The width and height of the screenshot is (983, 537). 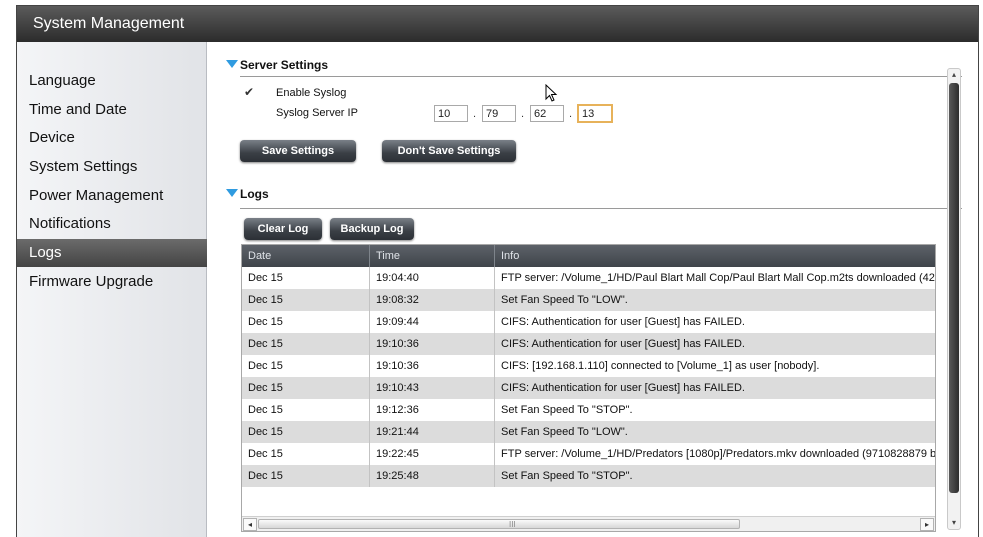 I want to click on table-header: Date Time Info, so click(x=588, y=256).